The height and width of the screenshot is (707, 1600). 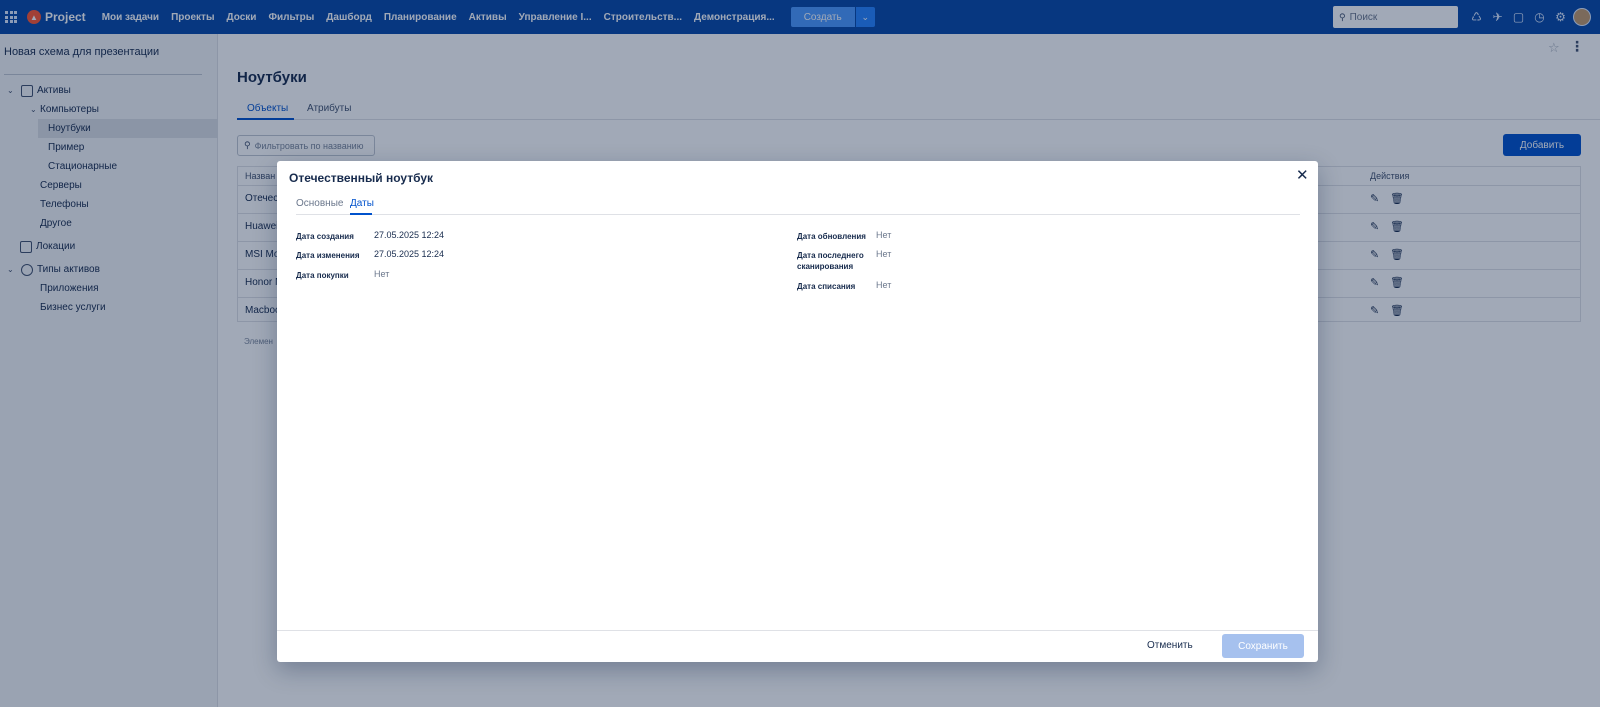 What do you see at coordinates (325, 236) in the screenshot?
I see `field-label-created: Дата создания` at bounding box center [325, 236].